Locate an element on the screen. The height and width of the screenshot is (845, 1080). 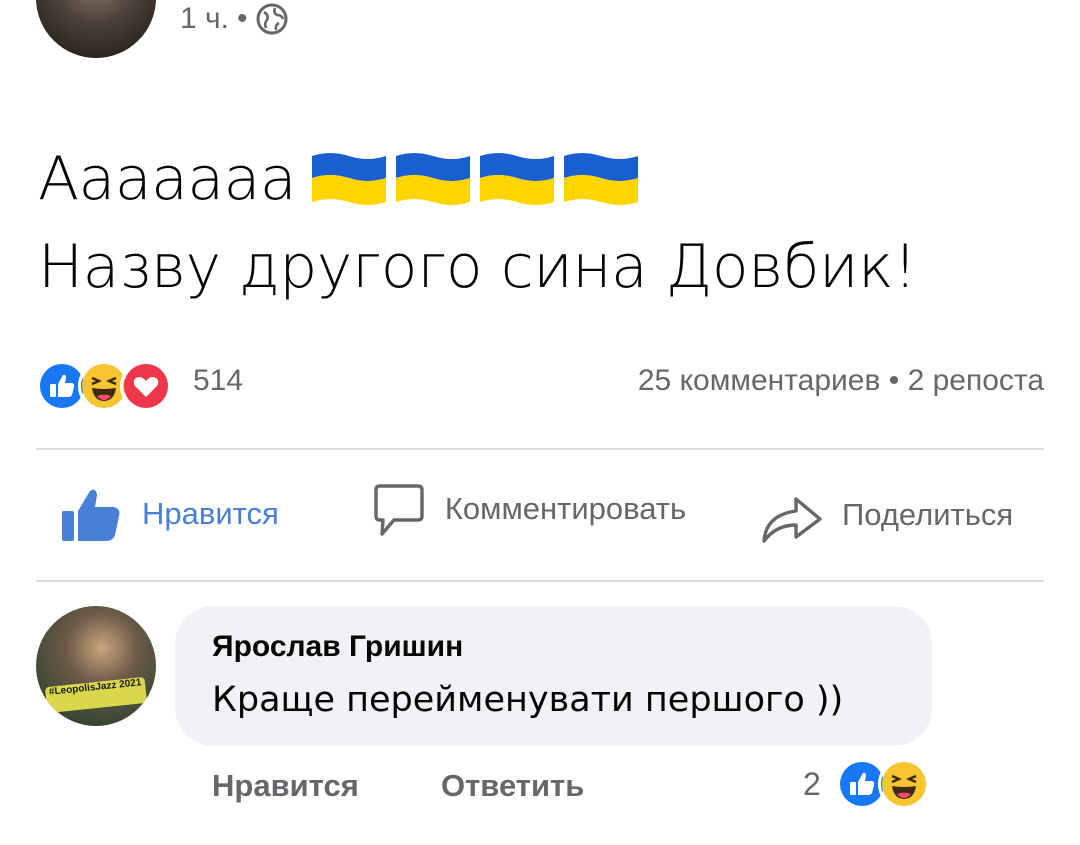
reaction-count: 514 is located at coordinates (218, 381).